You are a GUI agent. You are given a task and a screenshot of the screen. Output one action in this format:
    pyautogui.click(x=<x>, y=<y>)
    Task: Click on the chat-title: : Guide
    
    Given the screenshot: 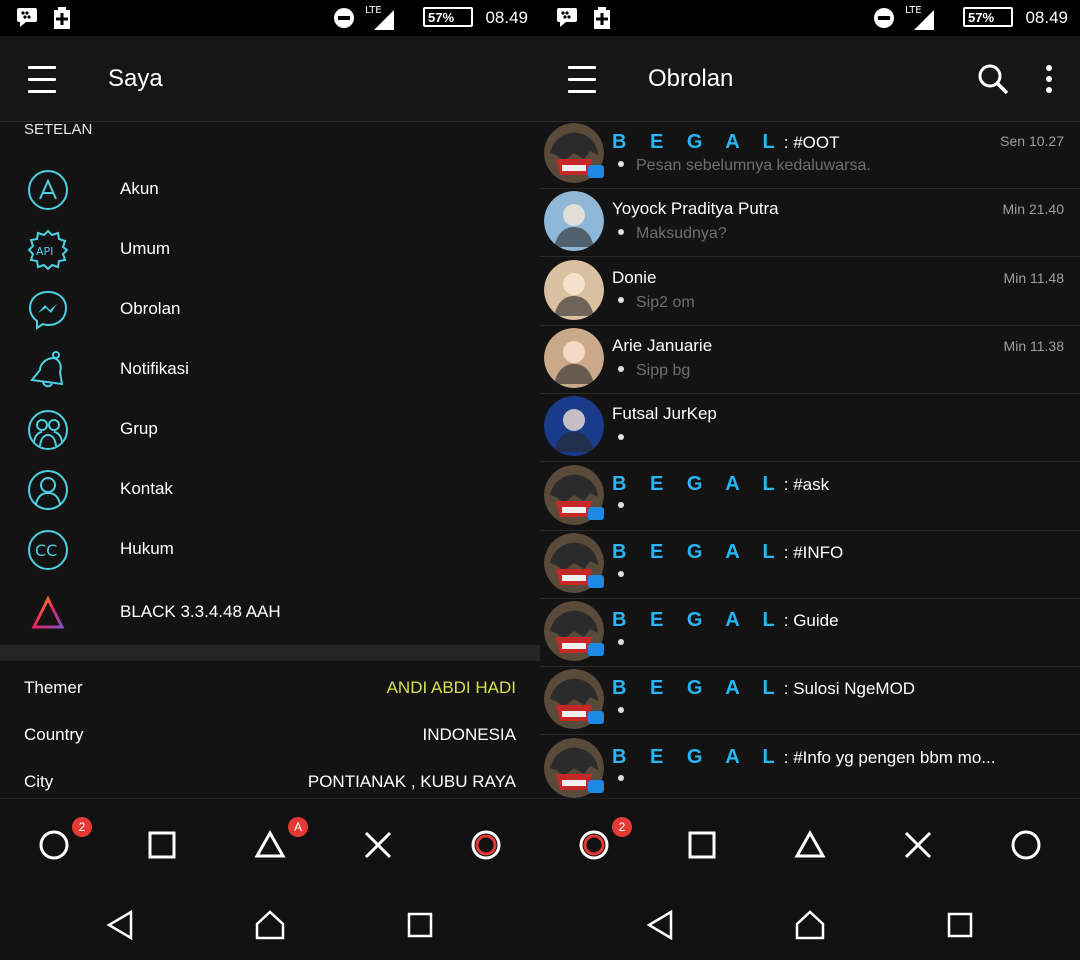 What is the action you would take?
    pyautogui.click(x=811, y=621)
    